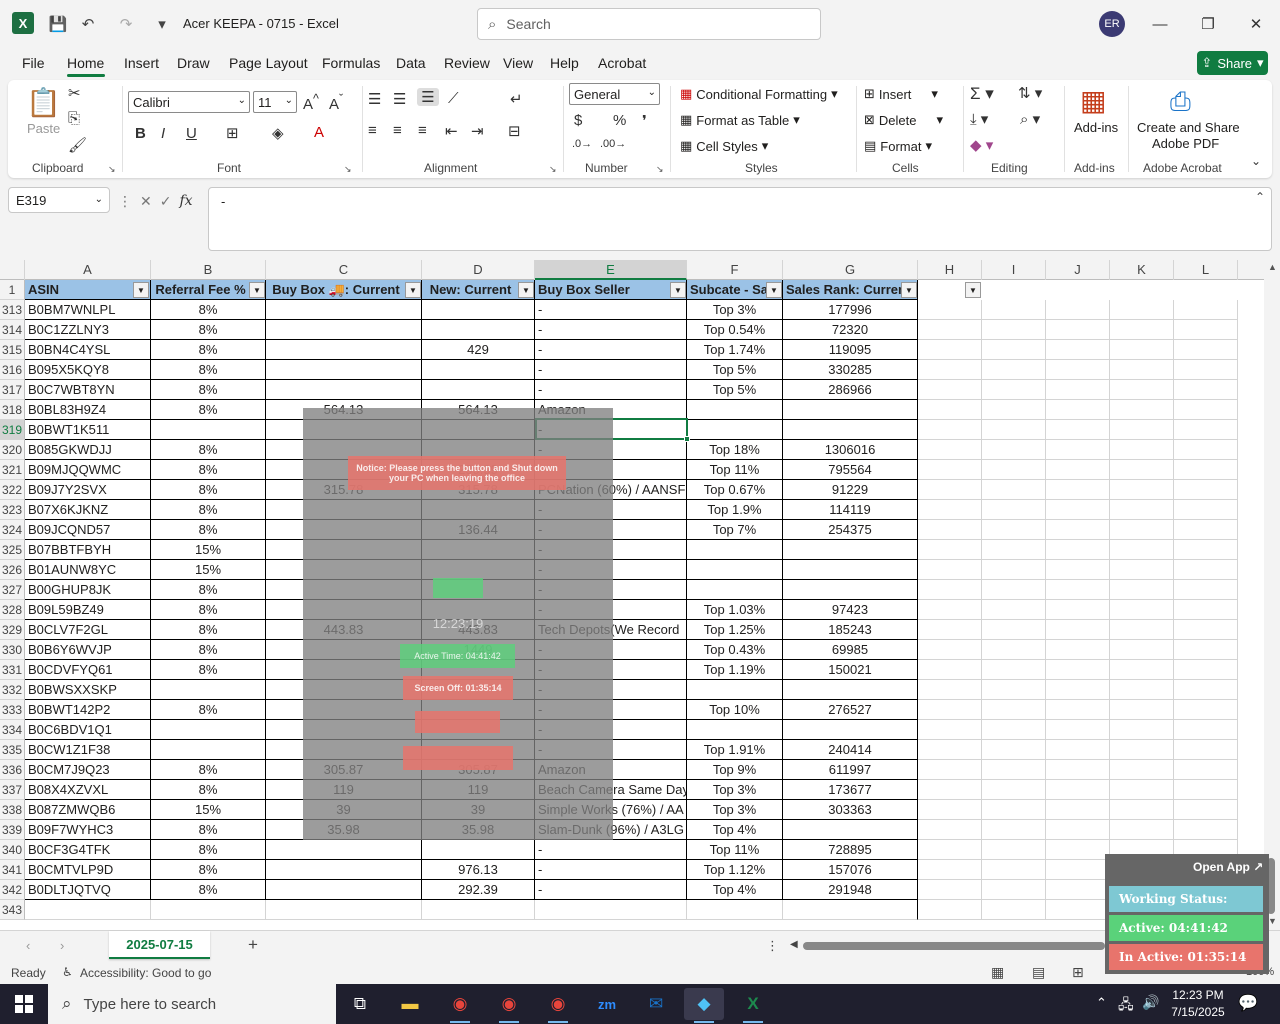 This screenshot has width=1280, height=1024. I want to click on table-cell: B0CW1Z1F38, so click(88, 750).